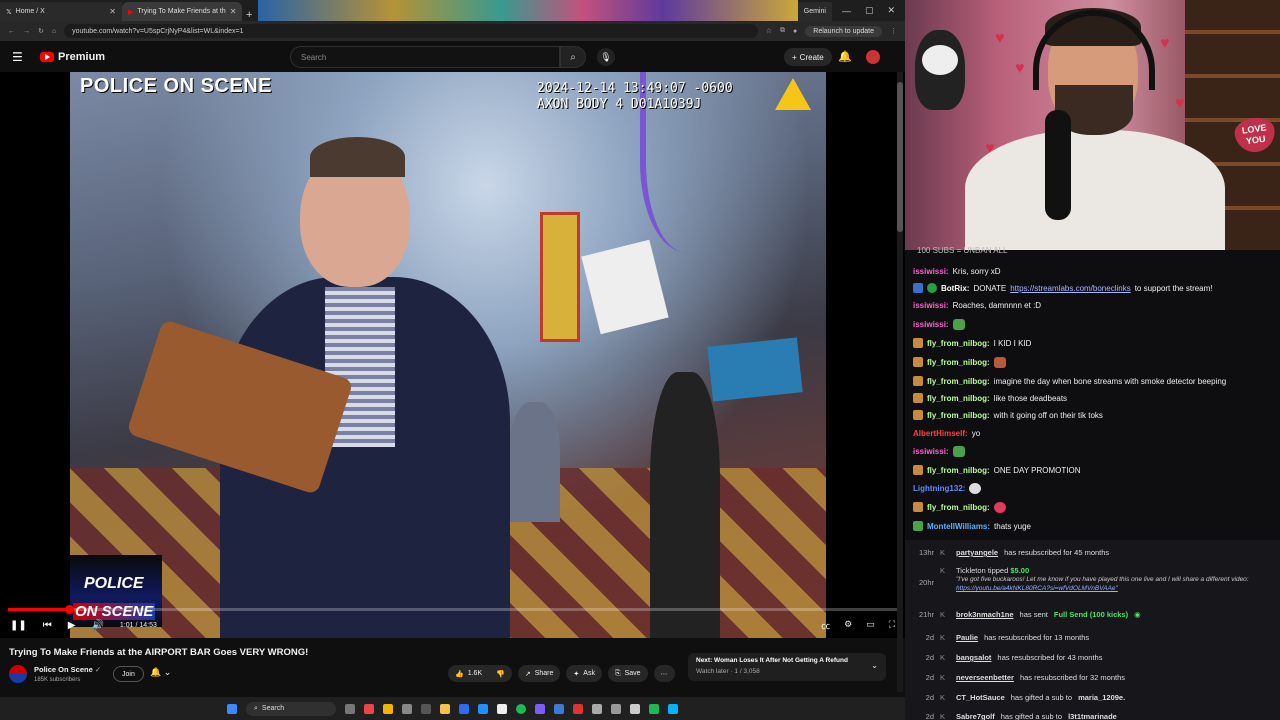 This screenshot has height=720, width=1280. I want to click on notifications-bell-icon: 🔔, so click(845, 56).